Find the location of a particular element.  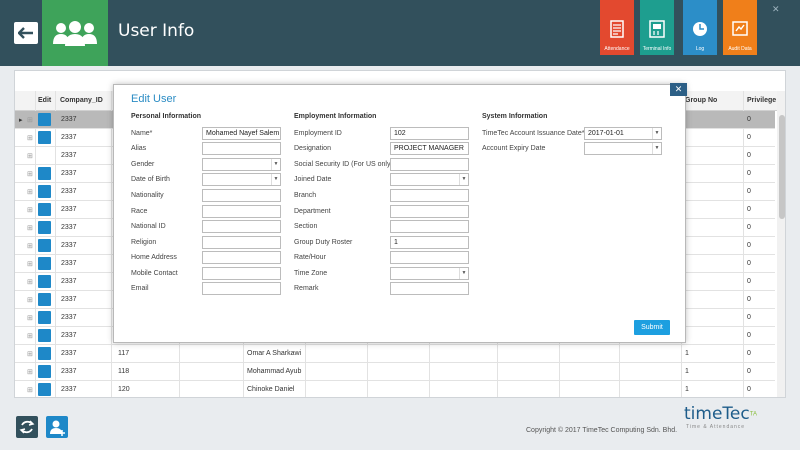

window-close-icon: ✕ is located at coordinates (776, 9).